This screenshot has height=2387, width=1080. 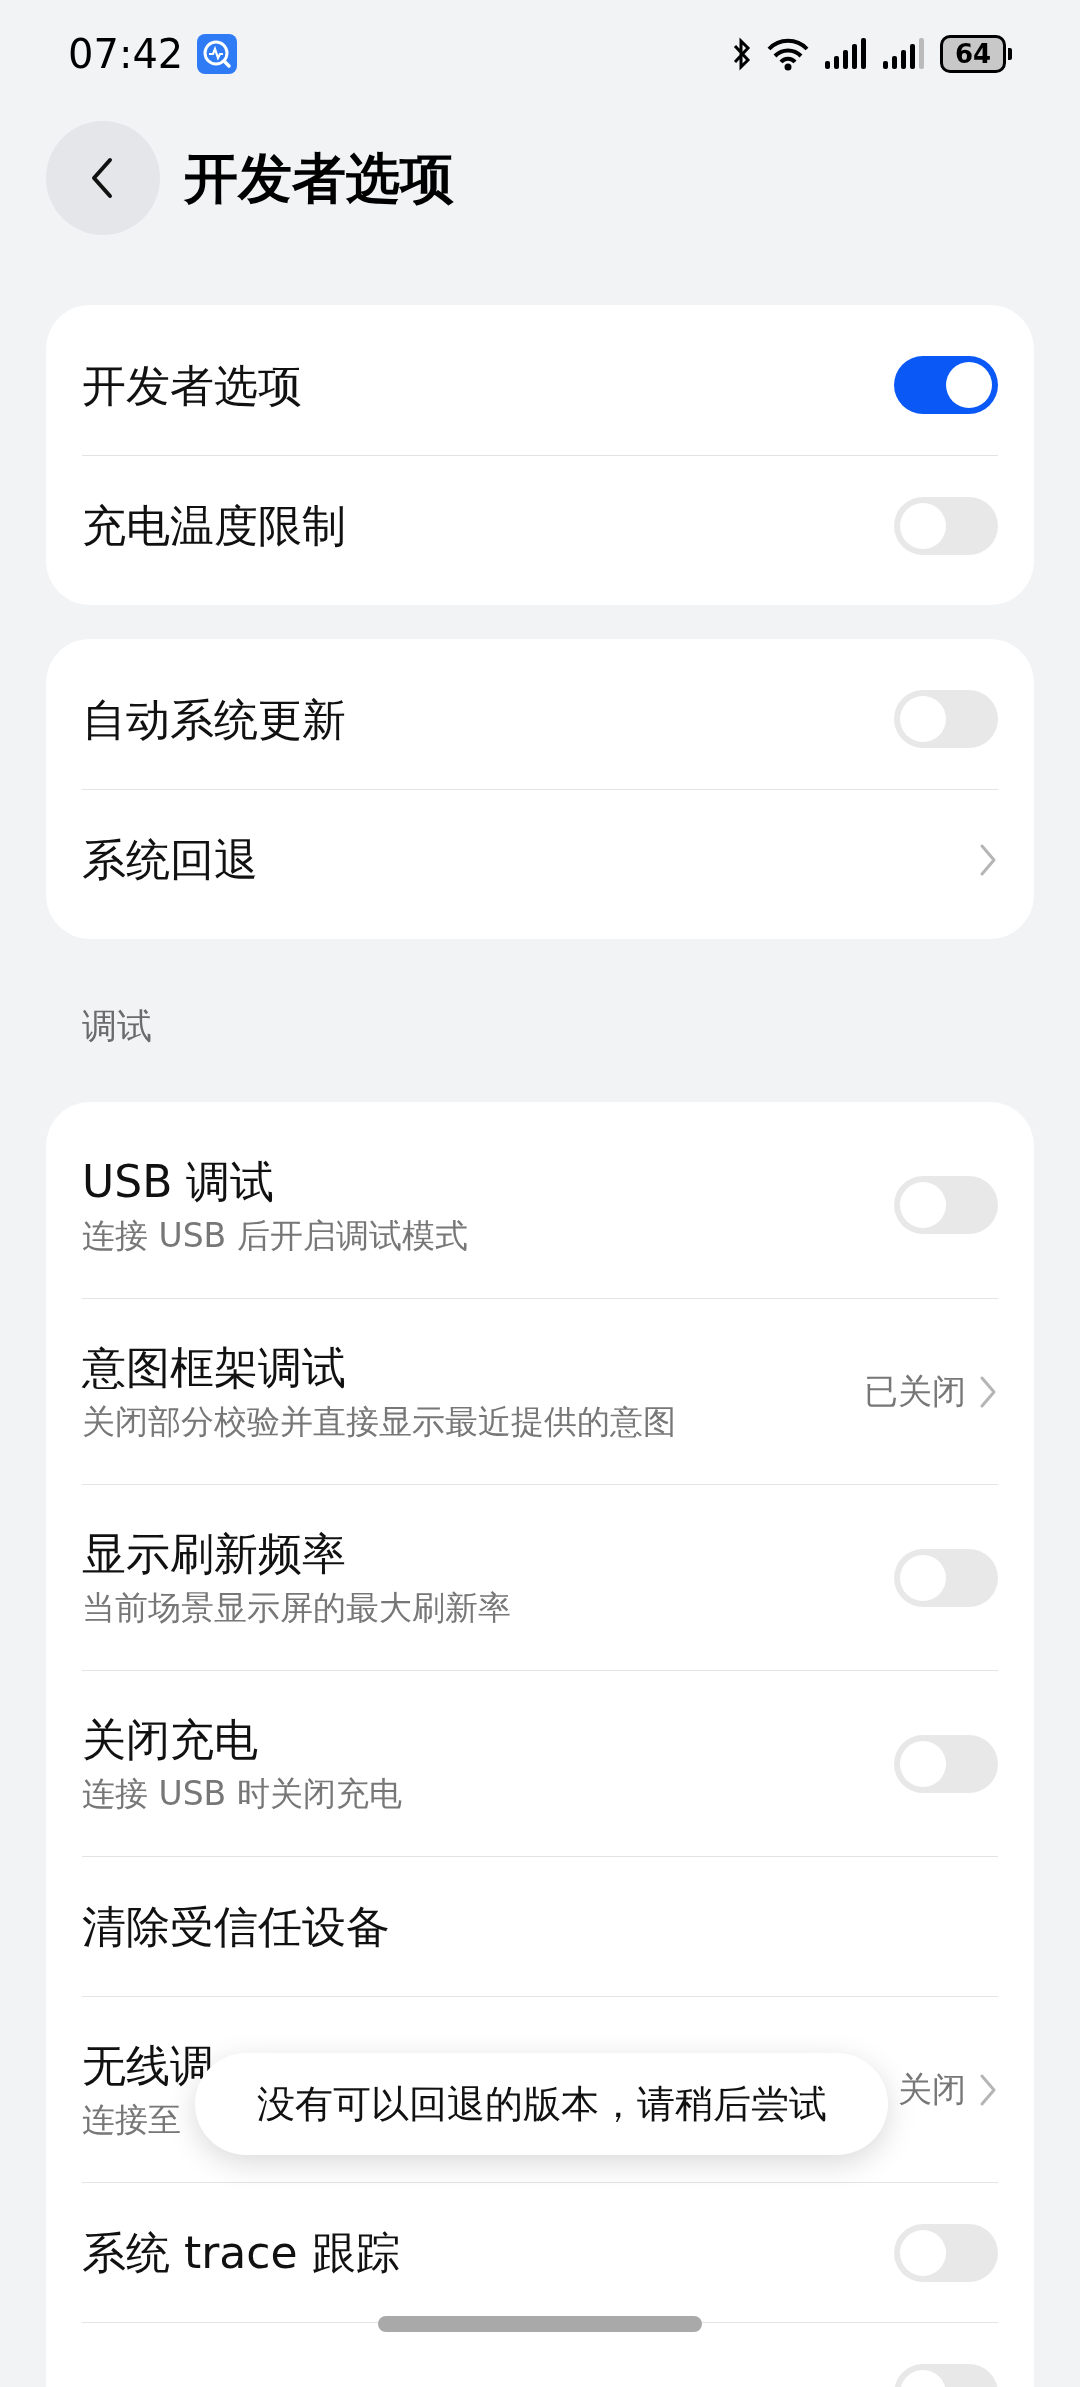 I want to click on setting-title: 自动系统更新, so click(x=214, y=719).